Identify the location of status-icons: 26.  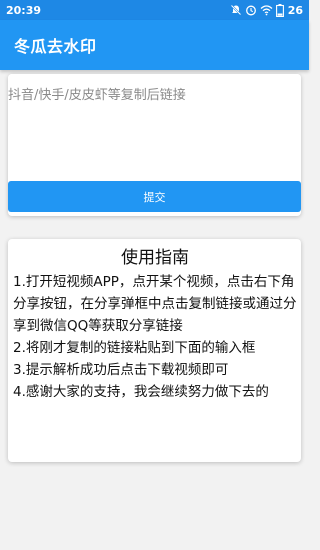
(266, 10).